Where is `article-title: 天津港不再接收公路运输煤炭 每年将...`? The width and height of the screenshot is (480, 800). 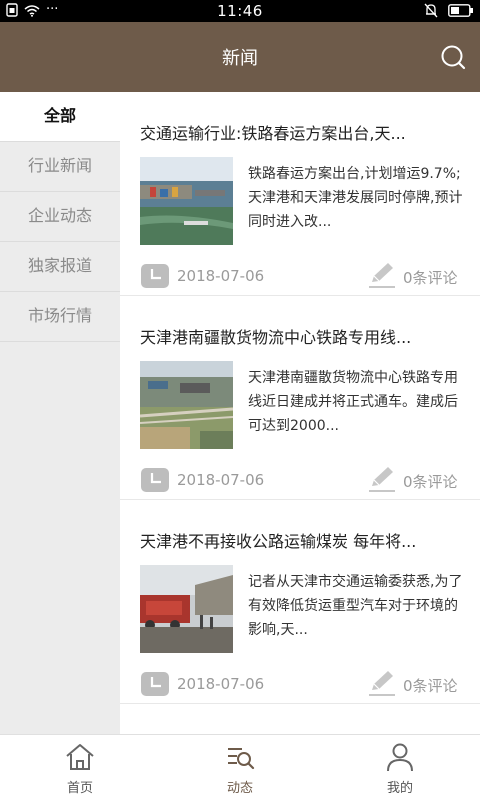
article-title: 天津港不再接收公路运输煤炭 每年将... is located at coordinates (278, 541).